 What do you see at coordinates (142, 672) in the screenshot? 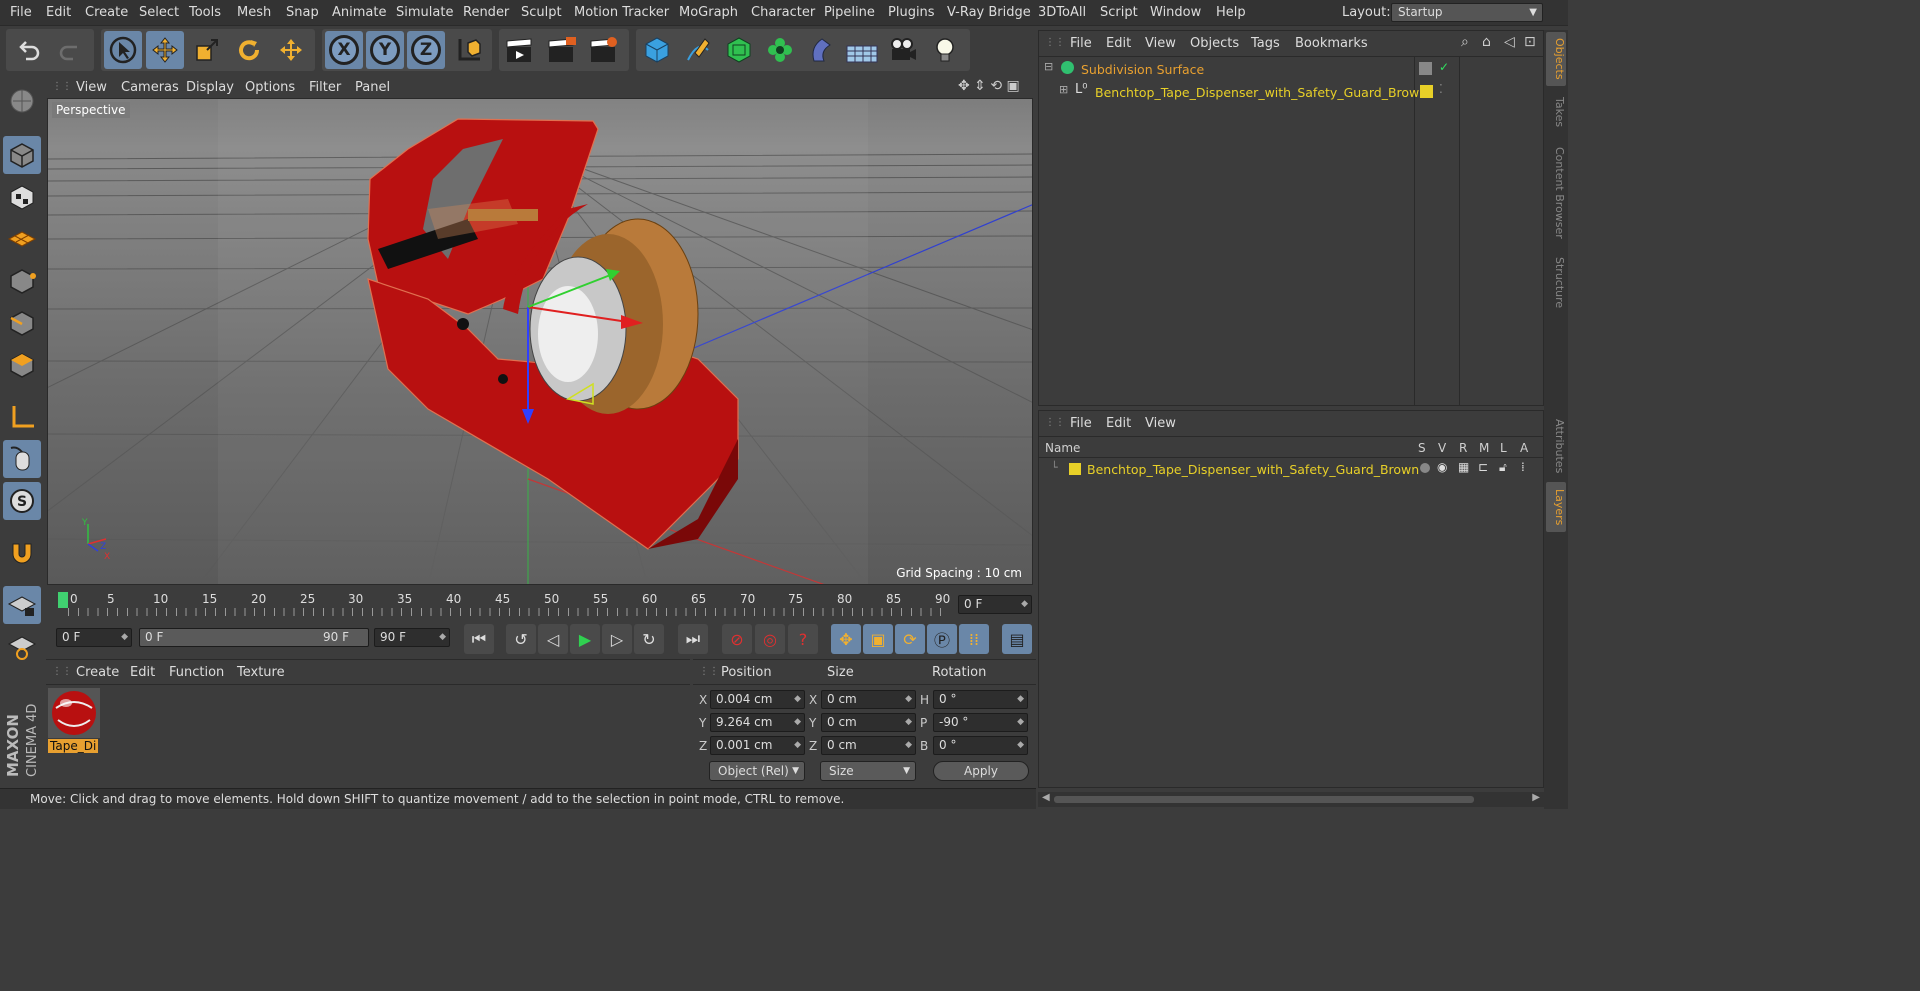
I see `material-menu-edit: Edit` at bounding box center [142, 672].